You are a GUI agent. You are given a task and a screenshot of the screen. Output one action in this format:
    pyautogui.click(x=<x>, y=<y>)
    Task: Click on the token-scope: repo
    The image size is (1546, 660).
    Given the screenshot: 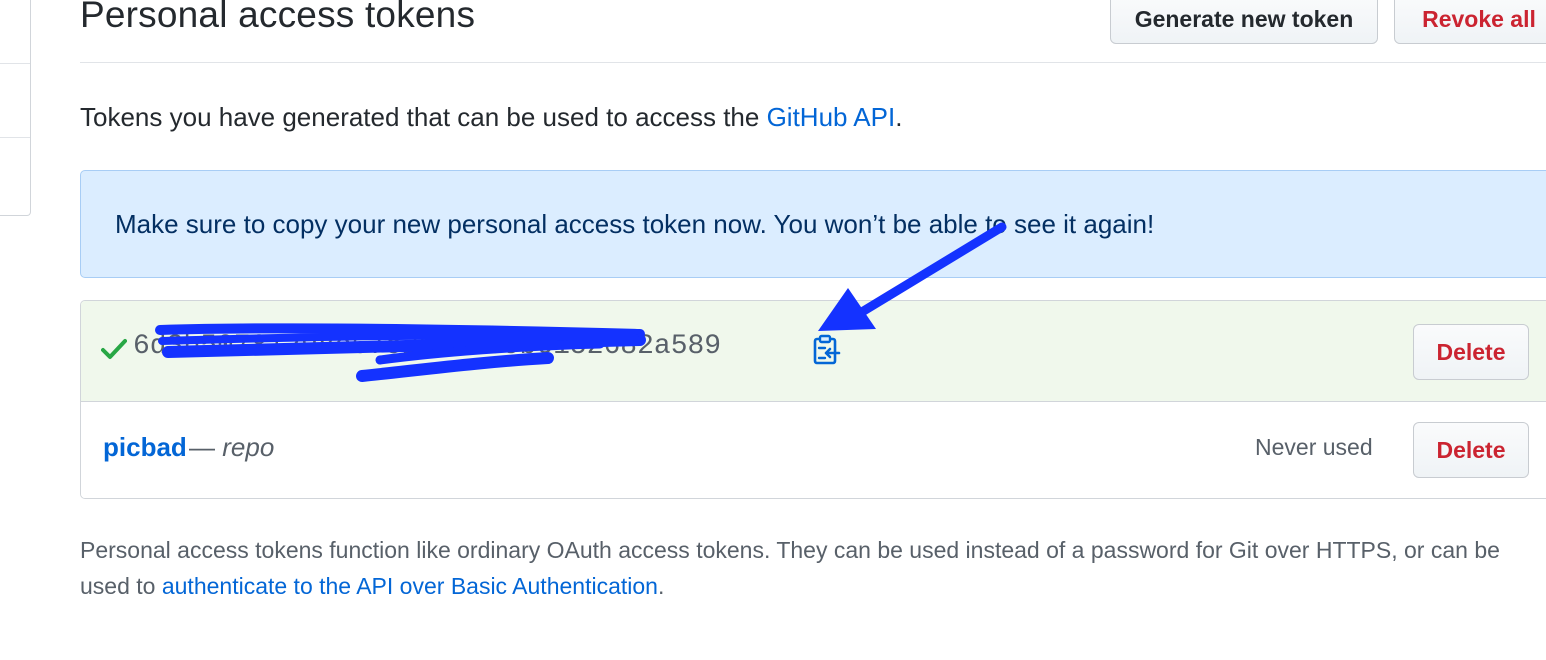 What is the action you would take?
    pyautogui.click(x=248, y=447)
    